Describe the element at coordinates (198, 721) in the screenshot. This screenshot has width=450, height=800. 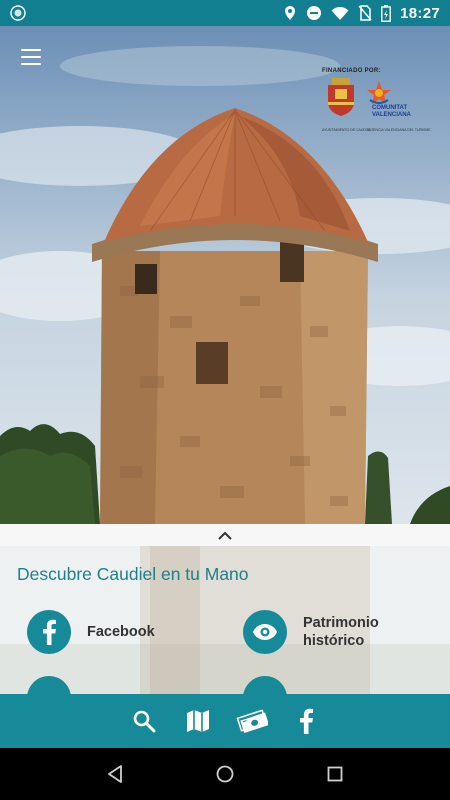
I see `map-icon` at that location.